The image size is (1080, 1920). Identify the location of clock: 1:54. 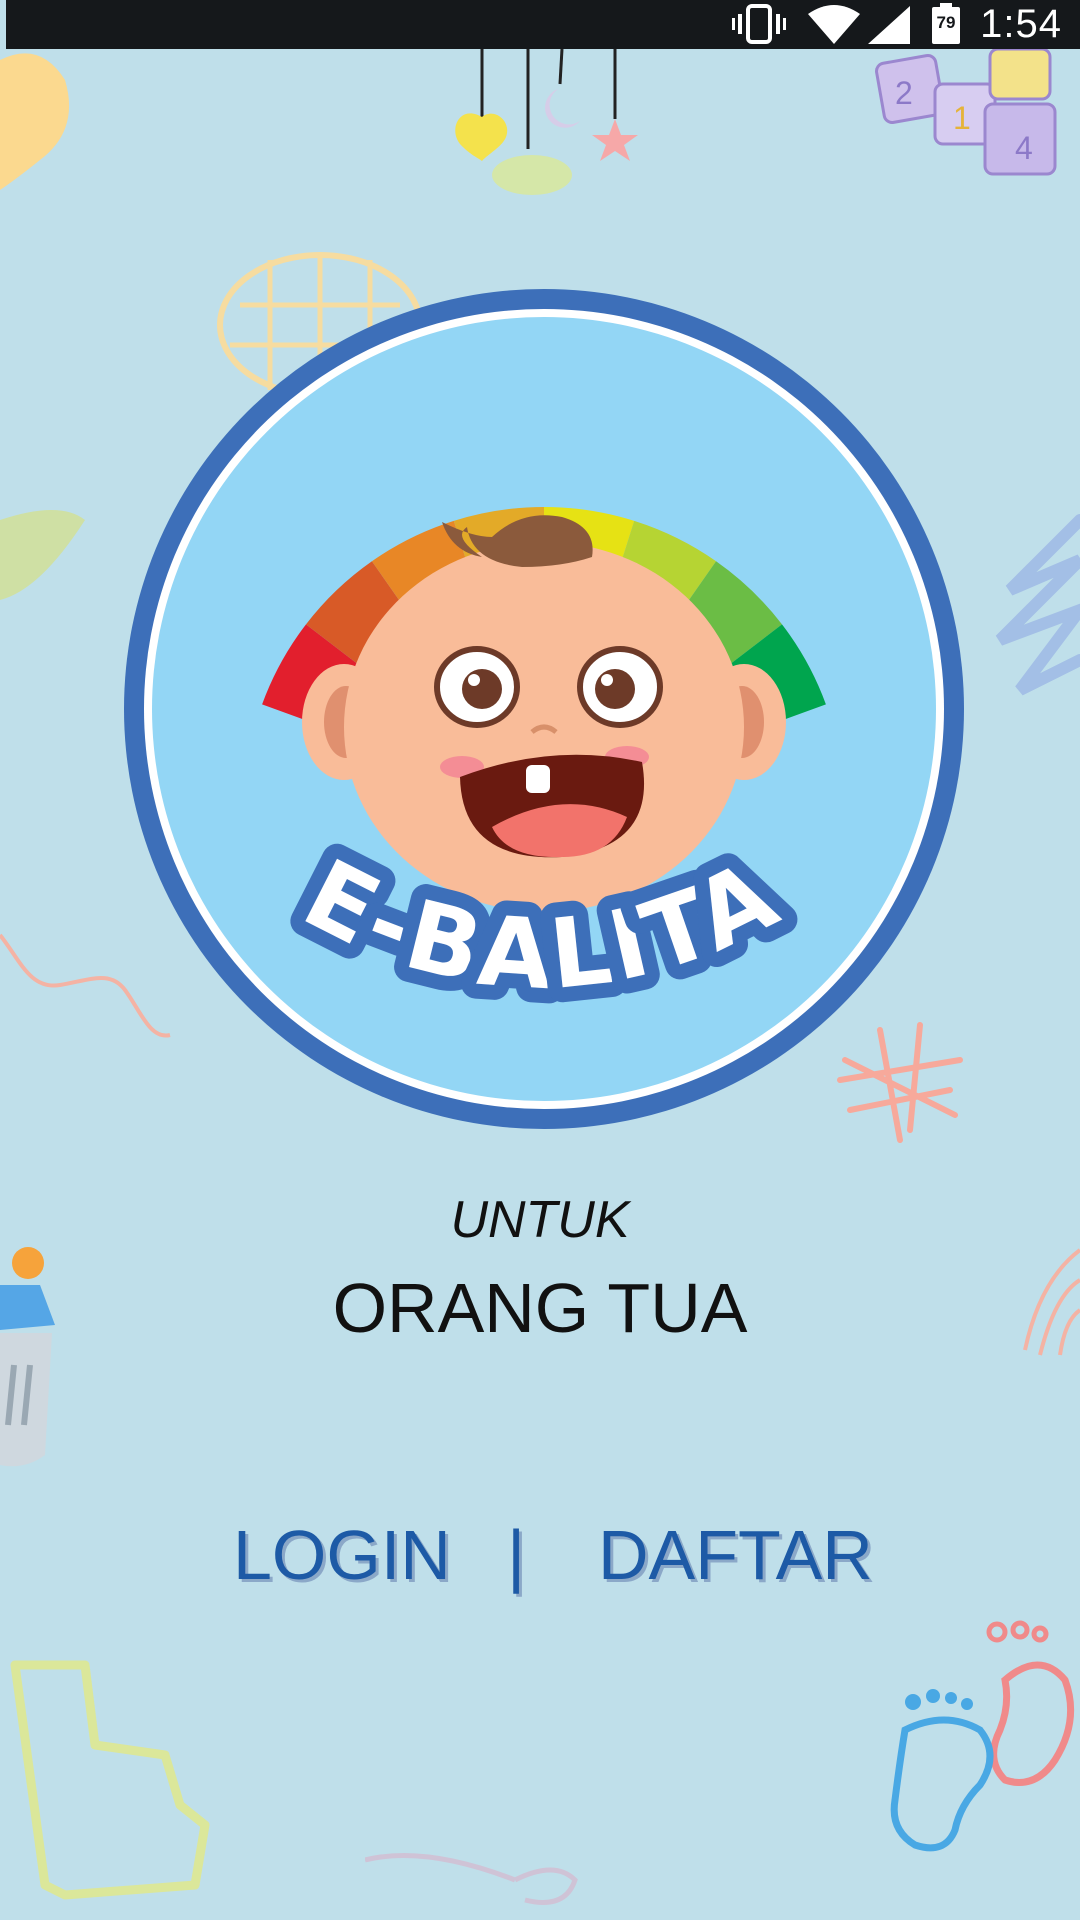
(1021, 24).